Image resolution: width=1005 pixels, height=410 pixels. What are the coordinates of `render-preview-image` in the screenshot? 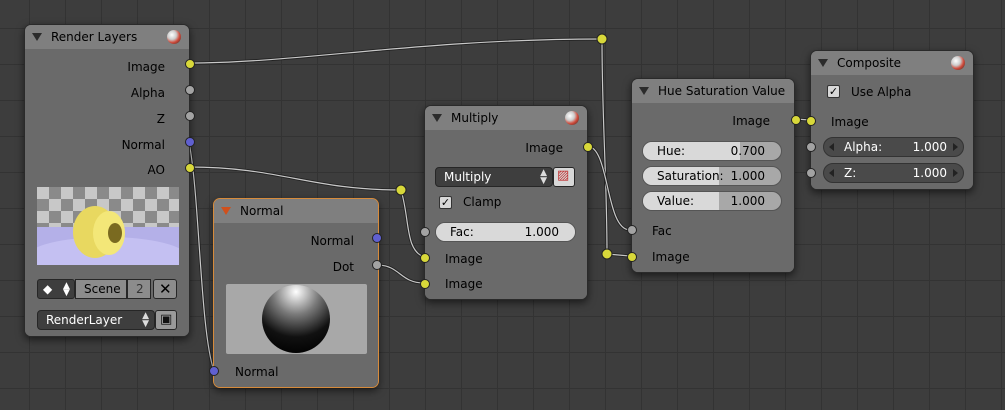 It's located at (108, 226).